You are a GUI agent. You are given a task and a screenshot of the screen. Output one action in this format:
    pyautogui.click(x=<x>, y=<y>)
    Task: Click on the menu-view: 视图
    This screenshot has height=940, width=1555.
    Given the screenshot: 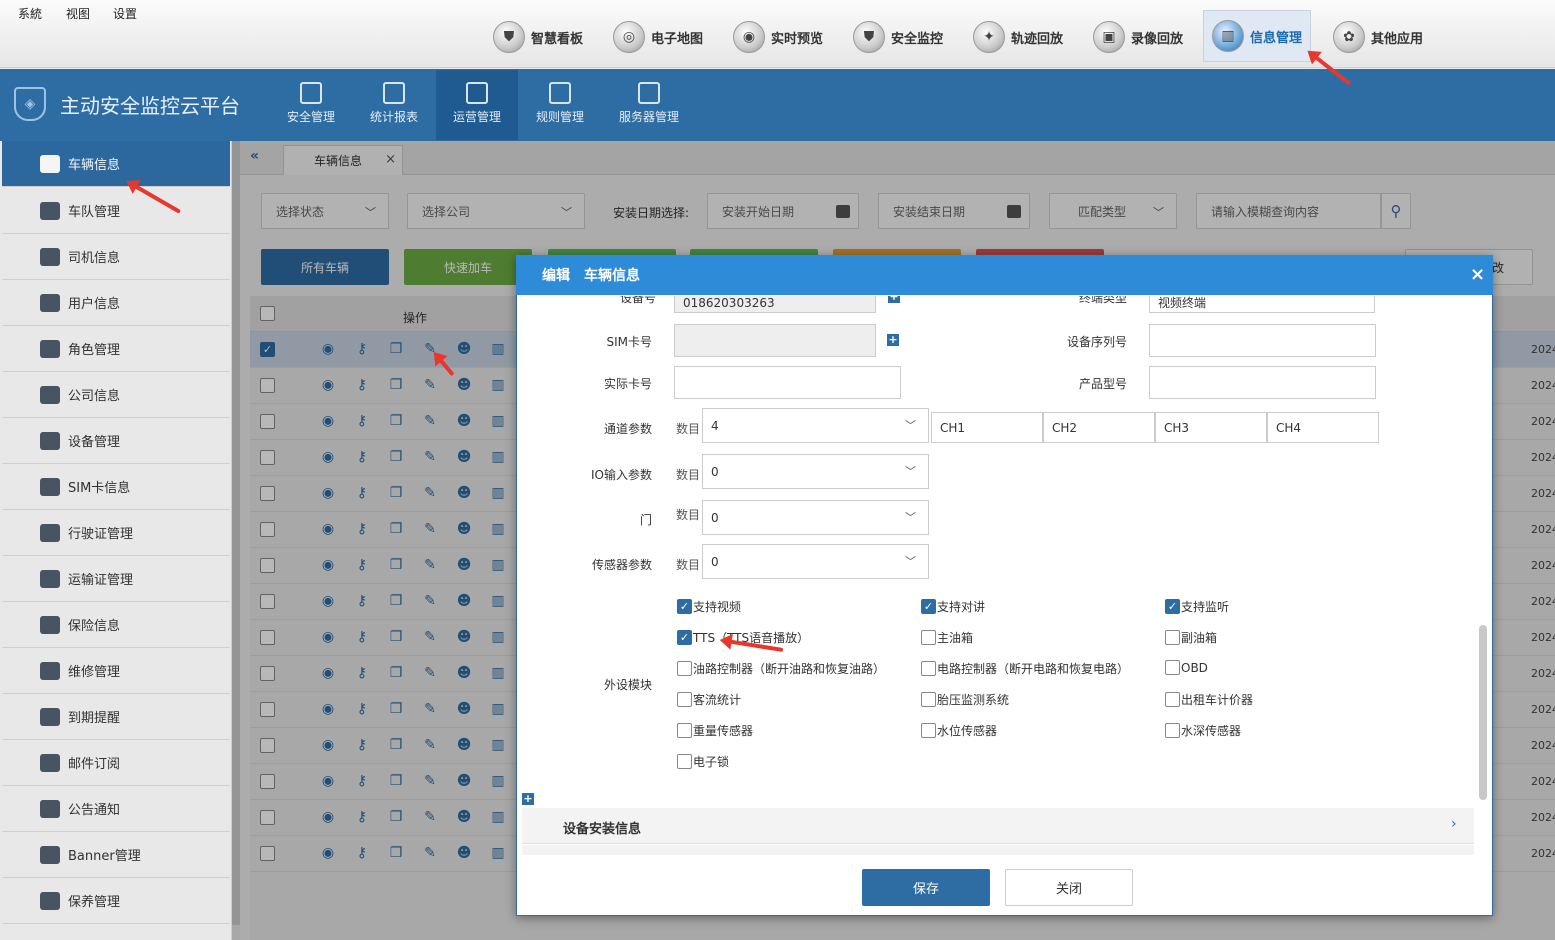 What is the action you would take?
    pyautogui.click(x=78, y=13)
    